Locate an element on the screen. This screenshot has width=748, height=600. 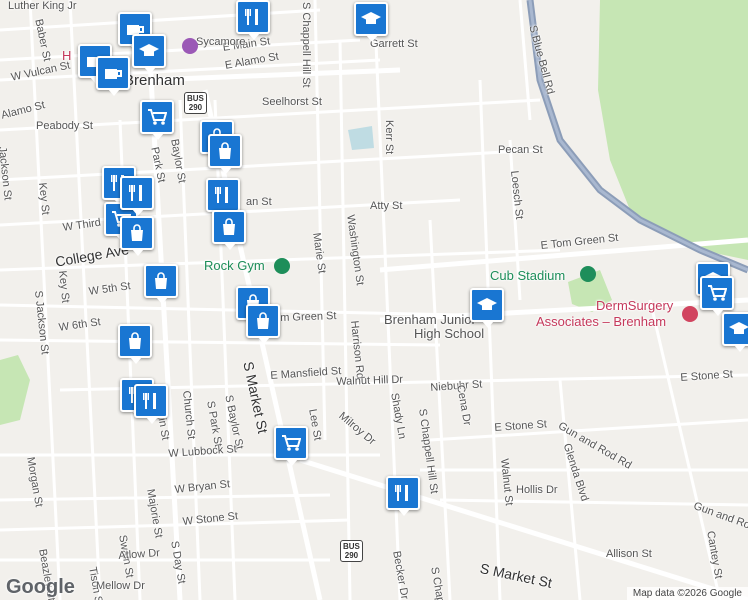
street-label: Sycamore is located at coordinates (221, 42).